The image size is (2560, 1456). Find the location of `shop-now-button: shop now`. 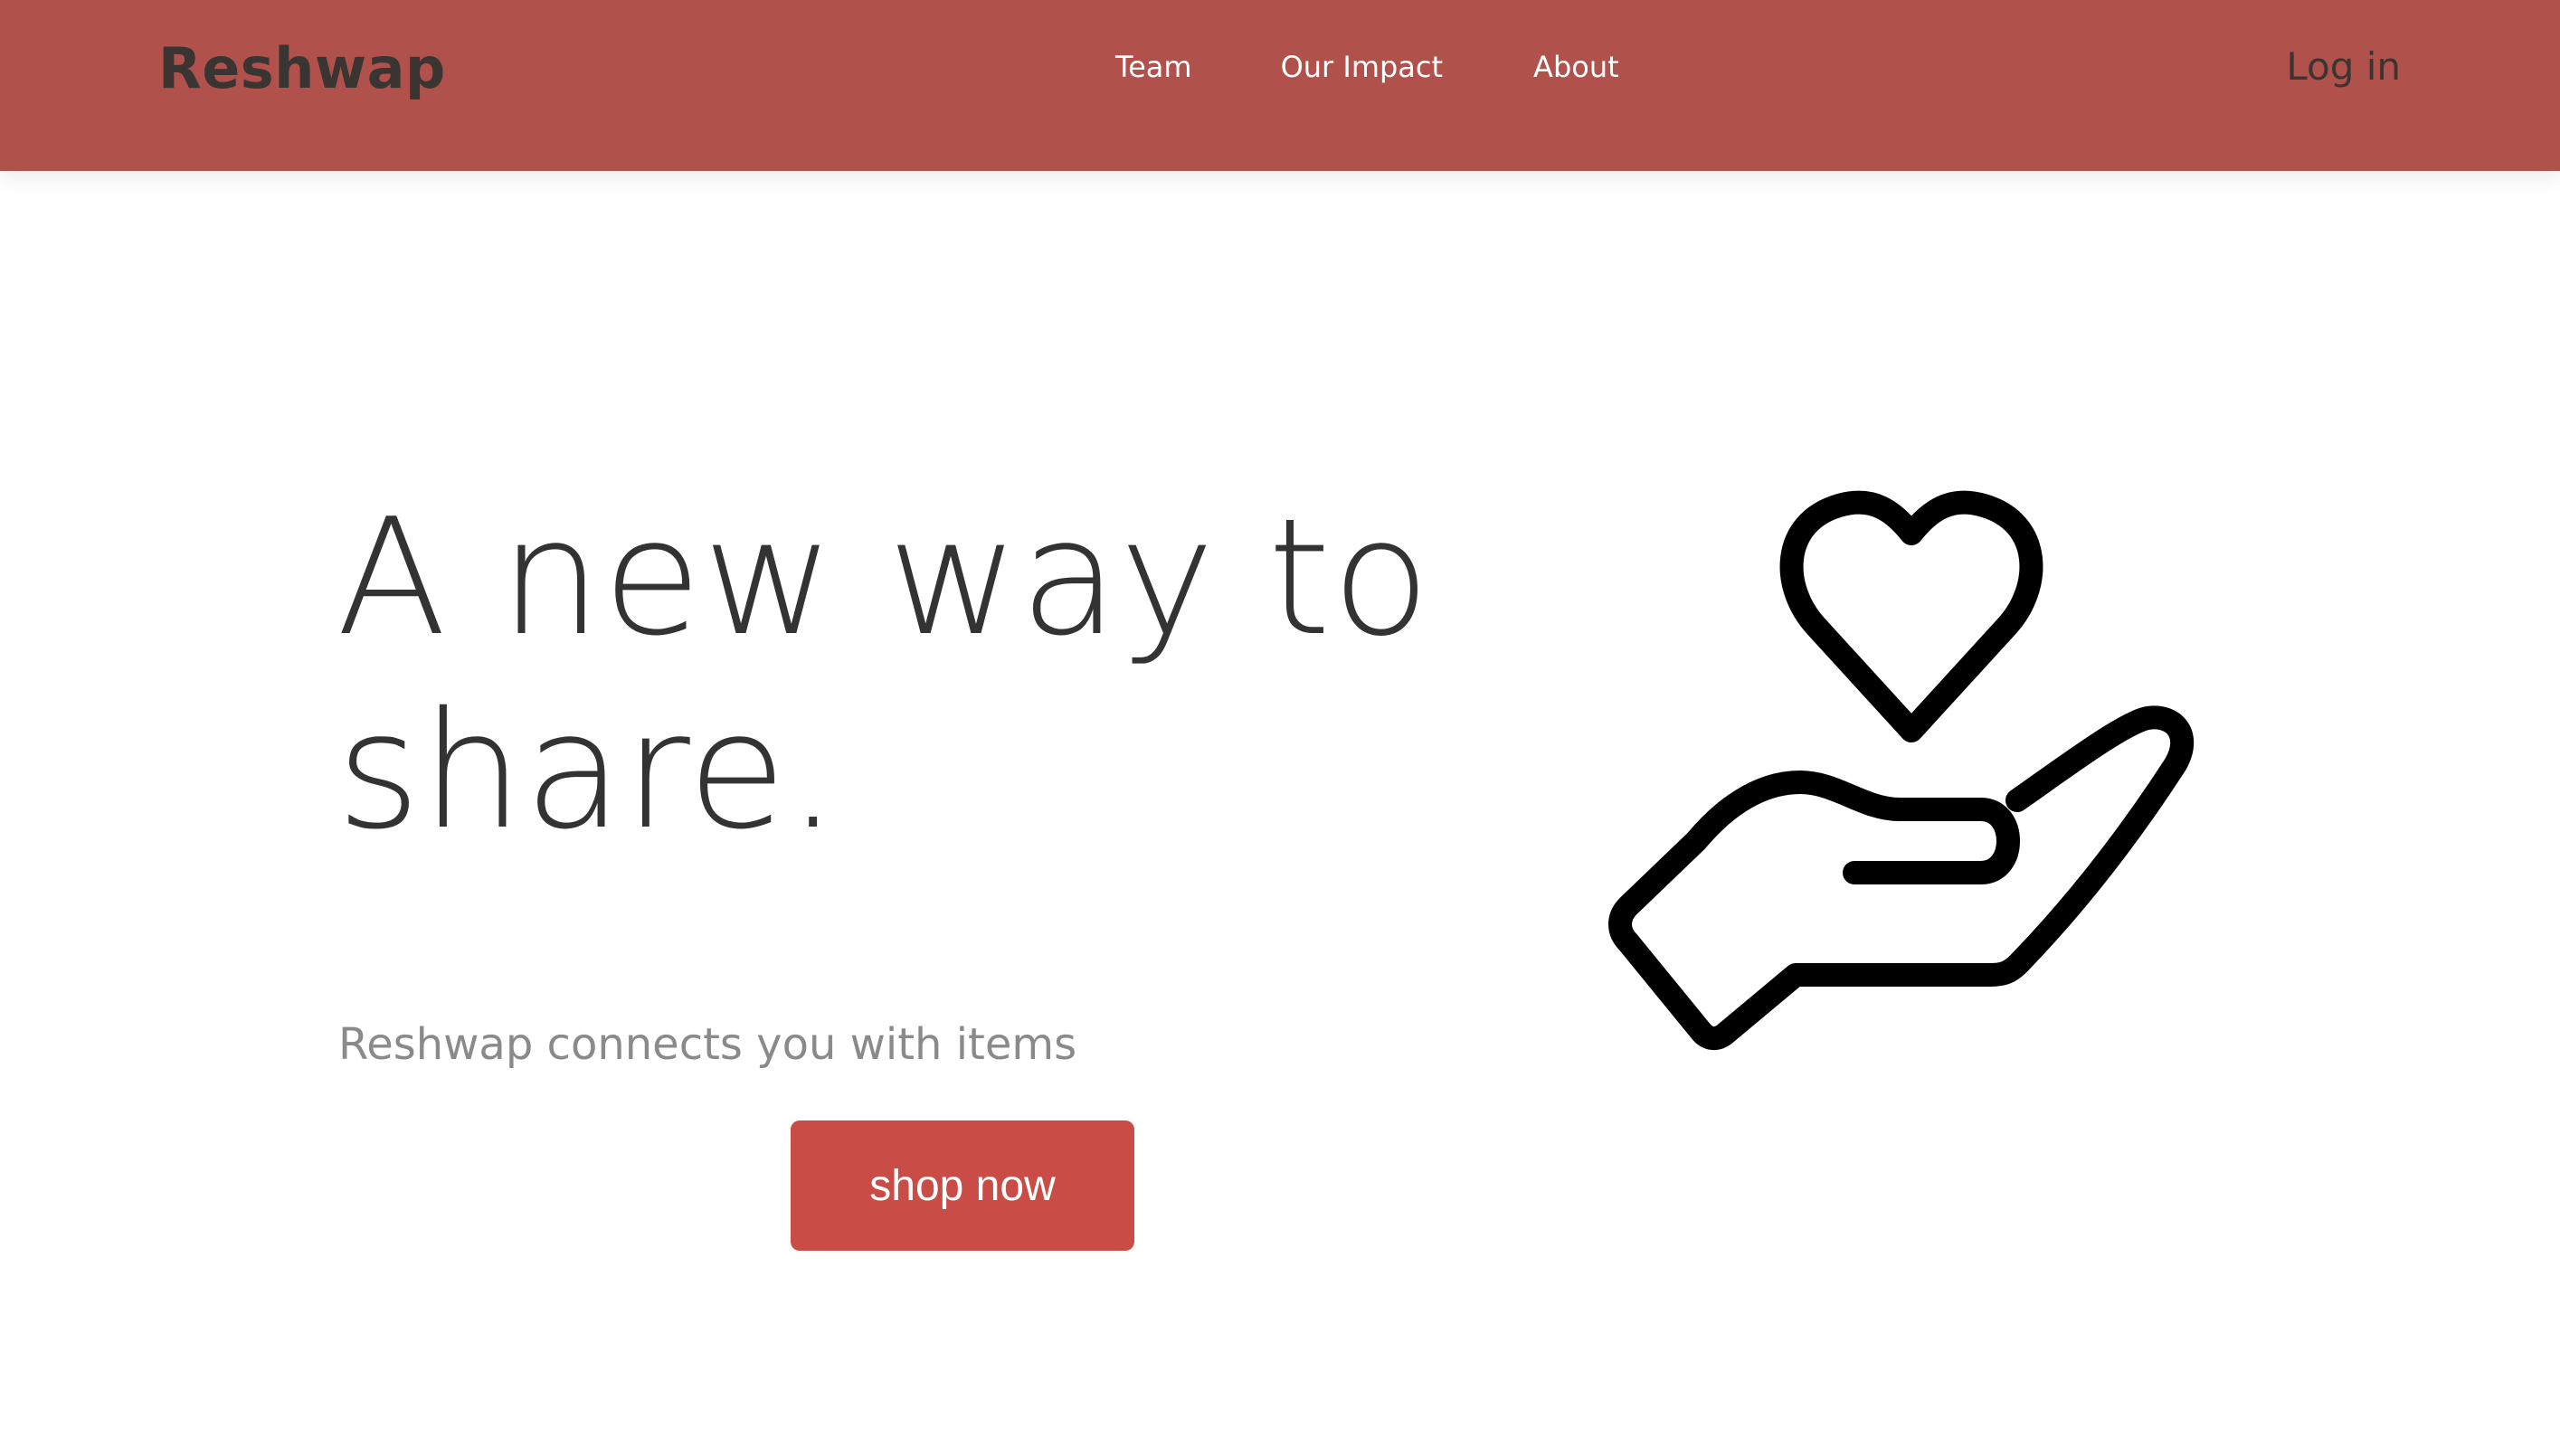

shop-now-button: shop now is located at coordinates (962, 1185).